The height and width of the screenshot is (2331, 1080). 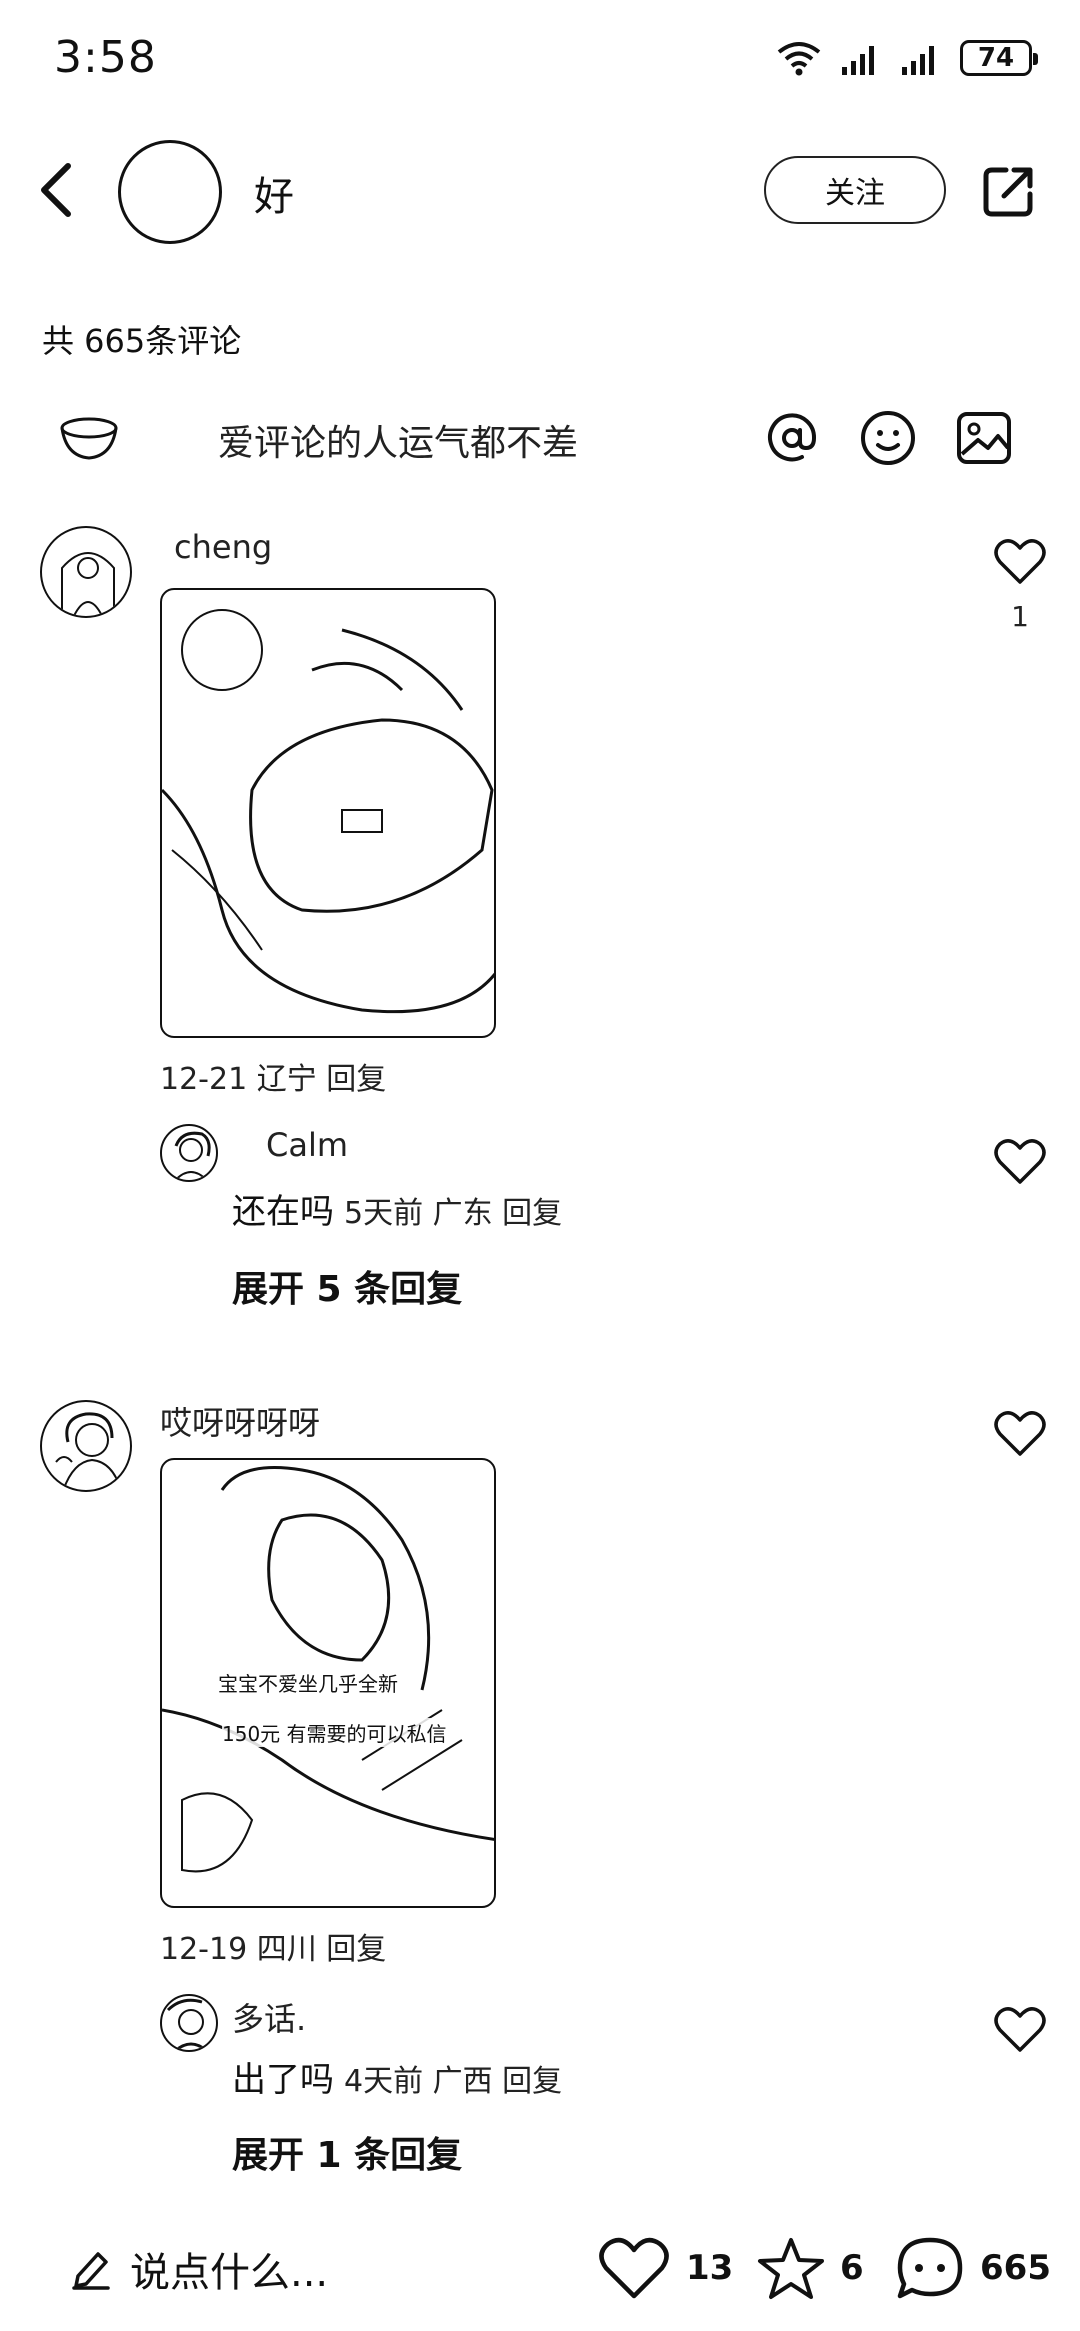 I want to click on comment-total-bottom: 665, so click(x=1015, y=2268).